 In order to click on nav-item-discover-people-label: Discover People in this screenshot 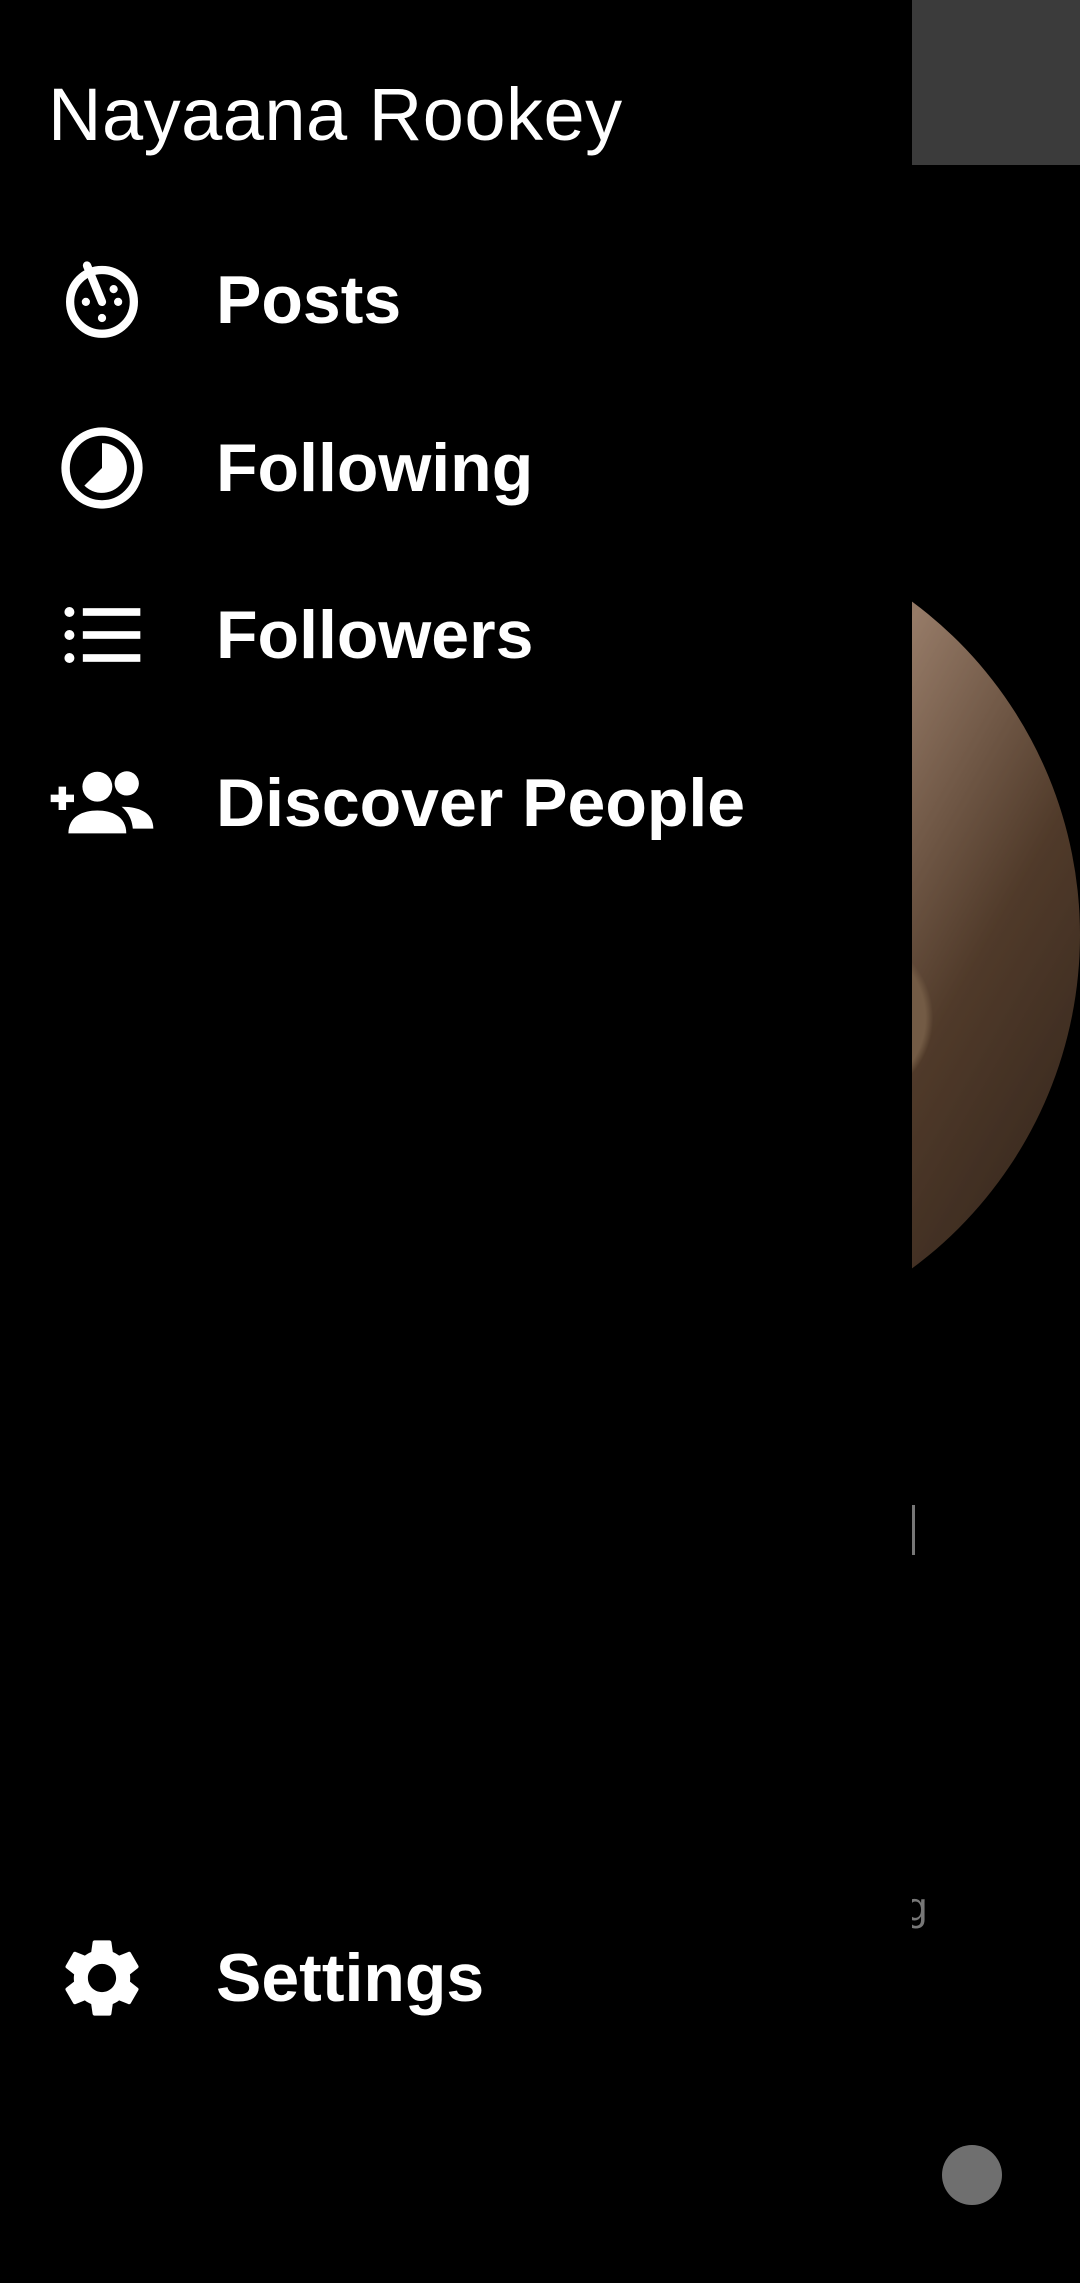, I will do `click(481, 803)`.